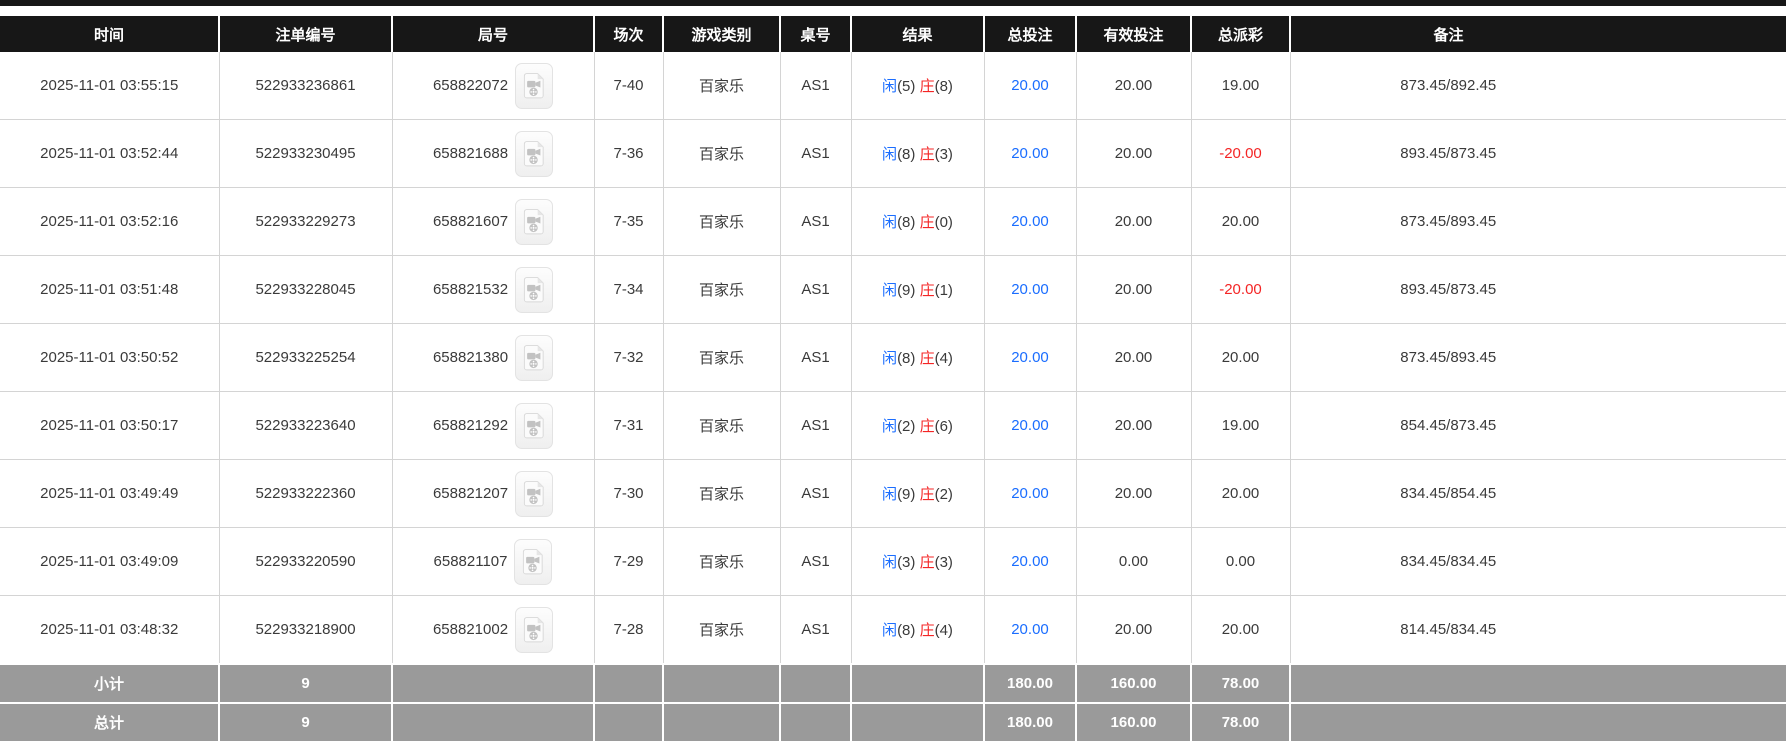  What do you see at coordinates (917, 630) in the screenshot?
I see `cell-result: 闲(8) 庄(4)` at bounding box center [917, 630].